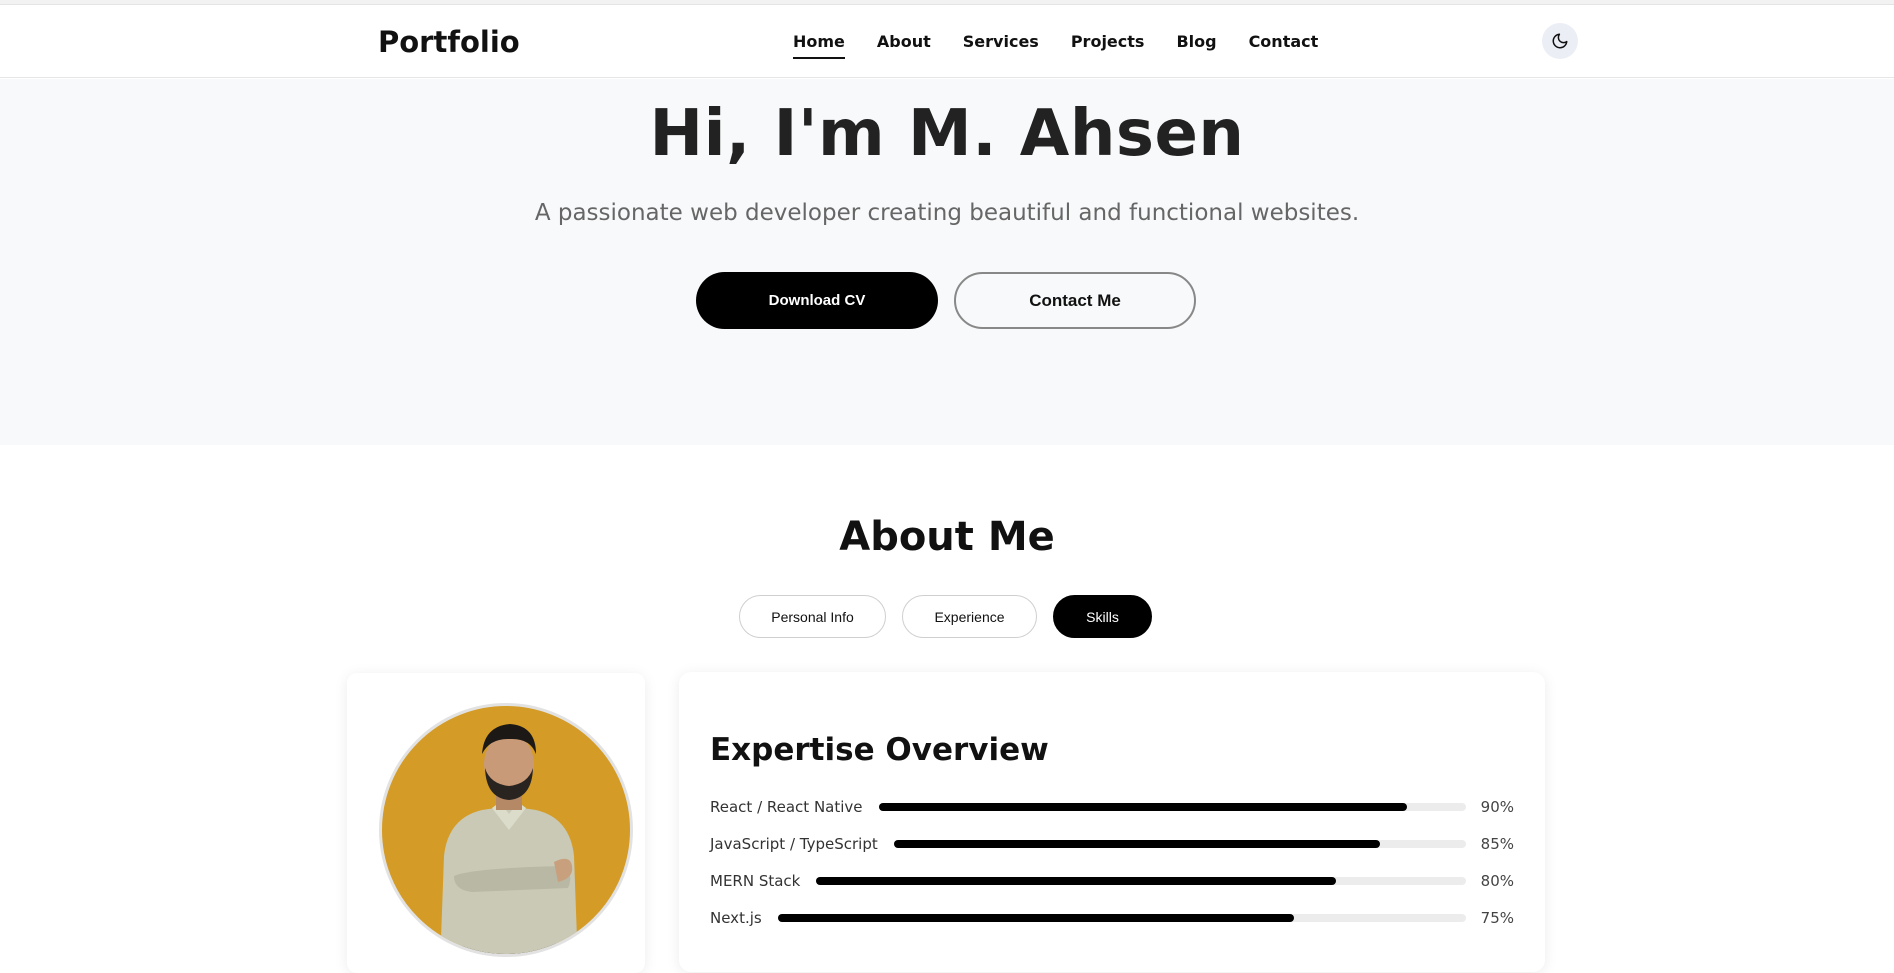 The height and width of the screenshot is (973, 1894). What do you see at coordinates (947, 537) in the screenshot?
I see `about-title: About Me` at bounding box center [947, 537].